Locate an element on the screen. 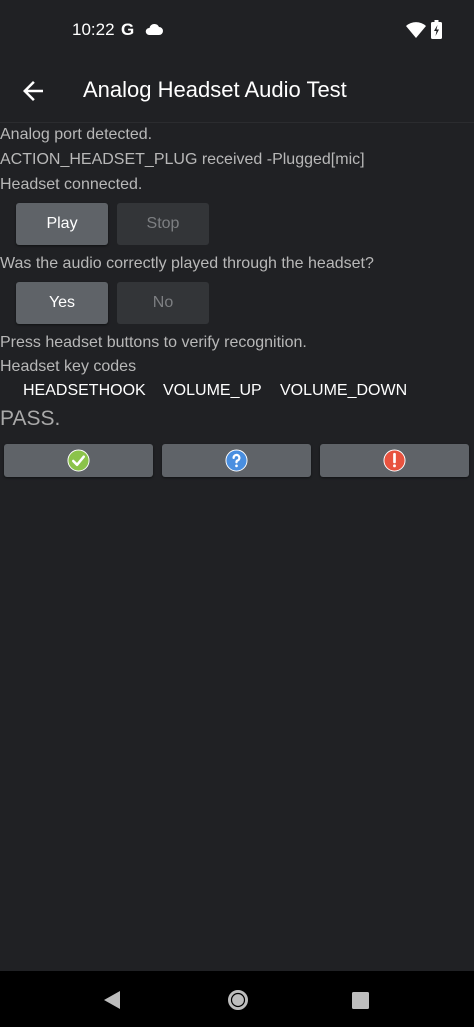 The height and width of the screenshot is (1027, 474). app-bar: Analog Headset Audio Test is located at coordinates (237, 92).